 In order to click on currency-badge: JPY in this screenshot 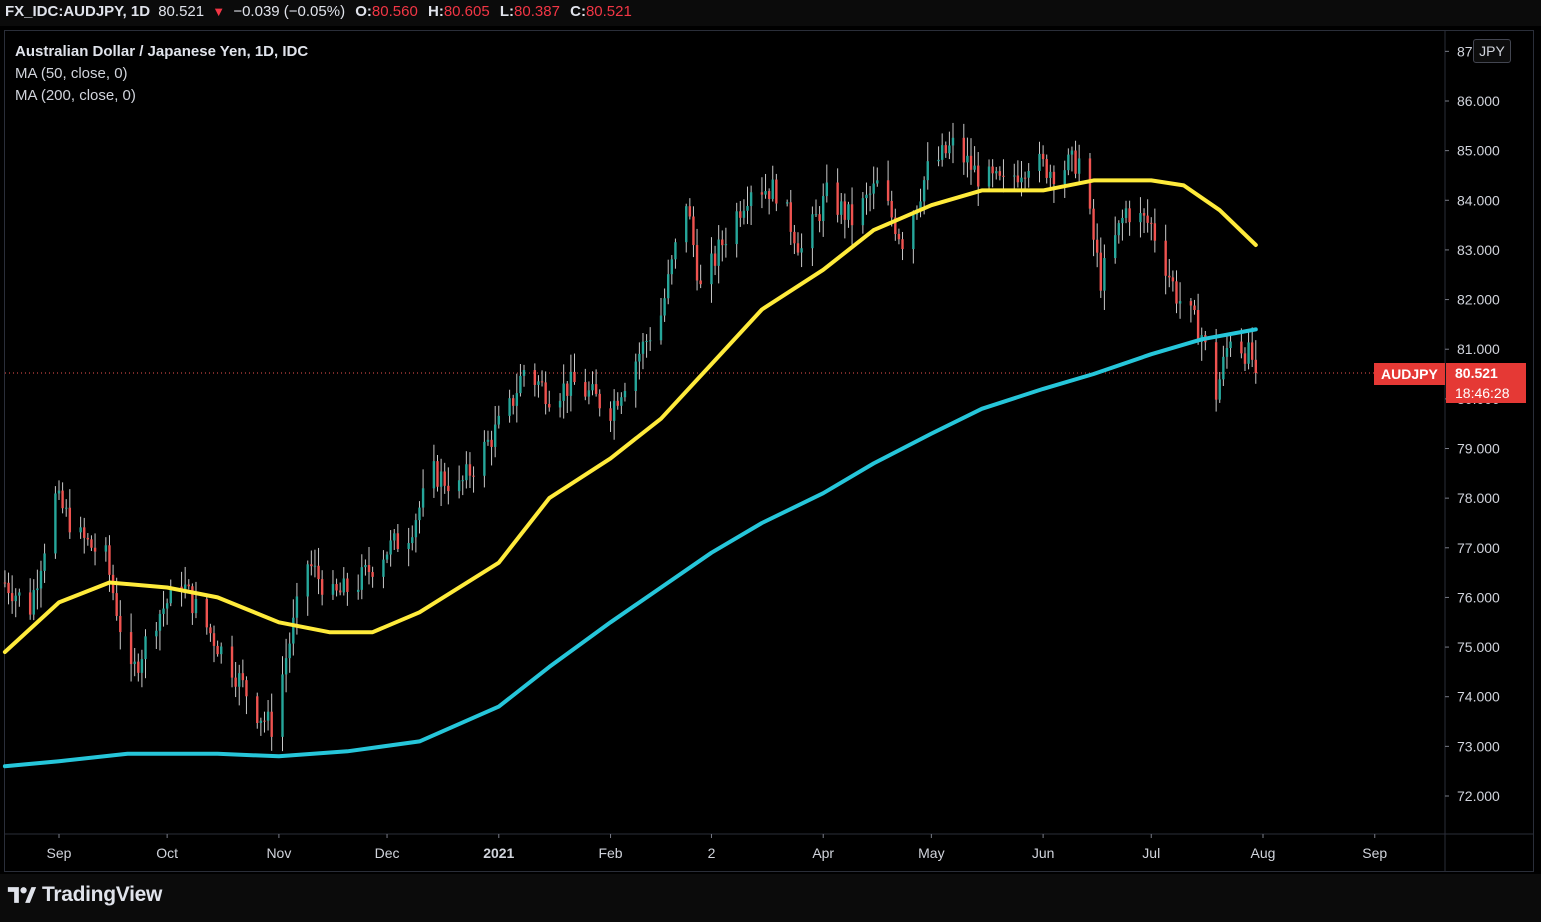, I will do `click(1492, 51)`.